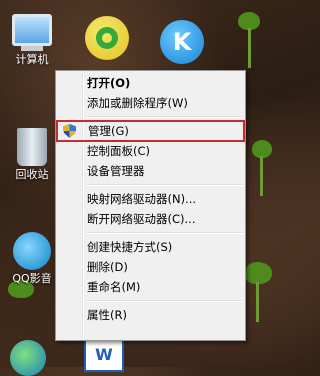  Describe the element at coordinates (107, 267) in the screenshot. I see `menu-item-label: 删除(D)` at that location.